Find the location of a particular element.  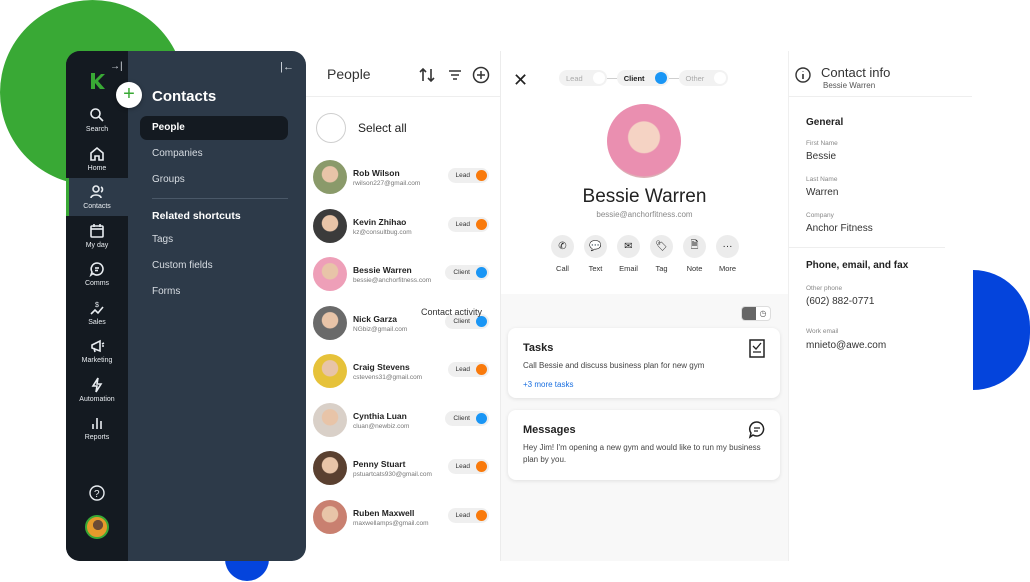

shortcut-custom-fields: Custom fields is located at coordinates (214, 266).